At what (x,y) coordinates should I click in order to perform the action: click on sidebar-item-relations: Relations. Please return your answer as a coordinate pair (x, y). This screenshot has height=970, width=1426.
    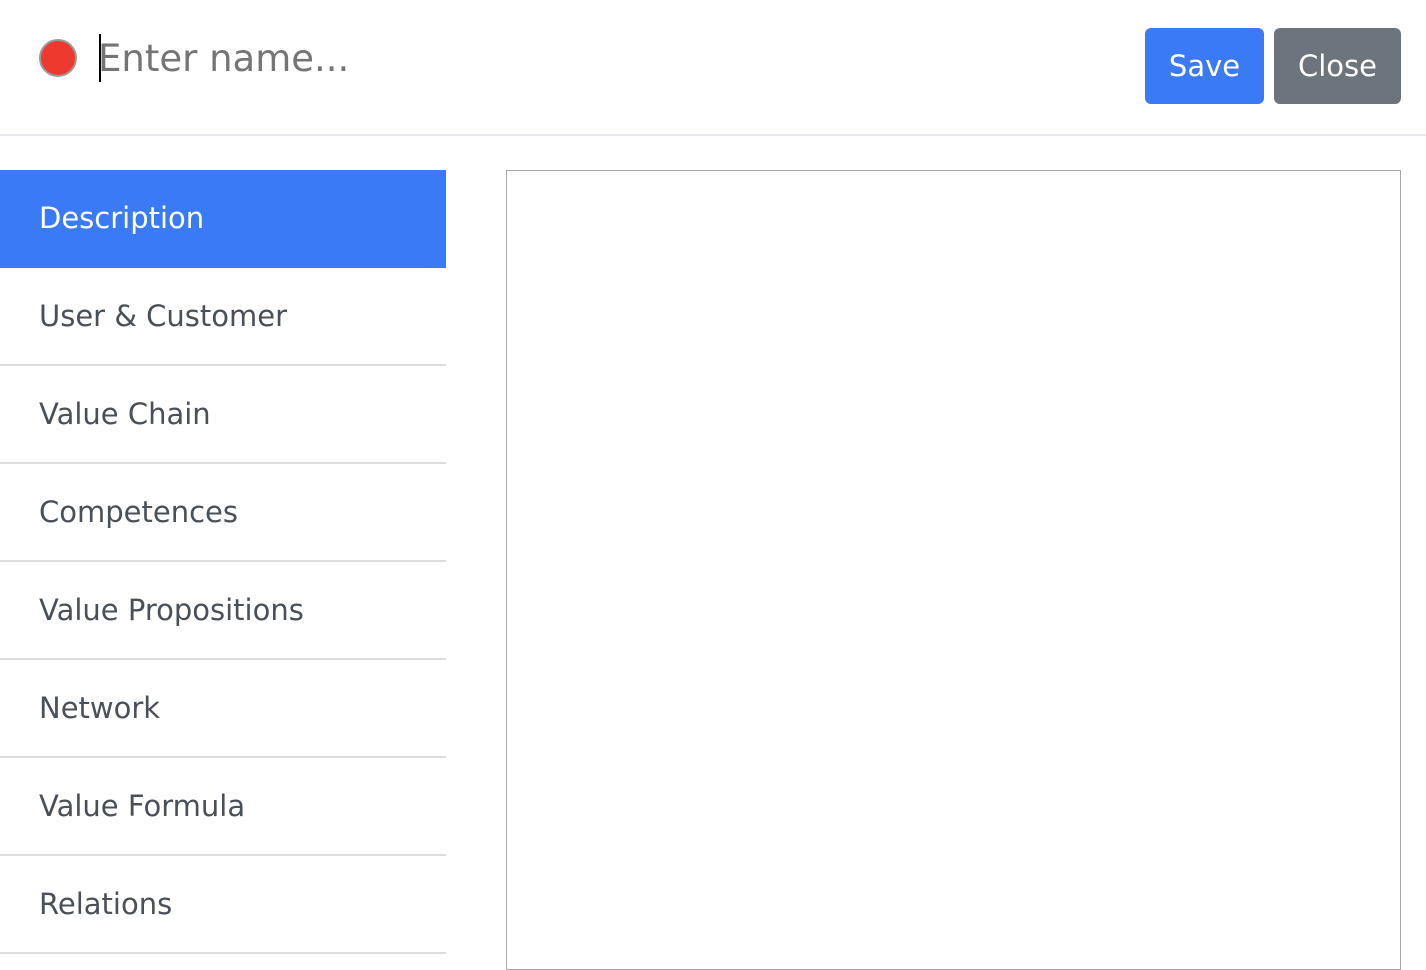
    Looking at the image, I should click on (223, 905).